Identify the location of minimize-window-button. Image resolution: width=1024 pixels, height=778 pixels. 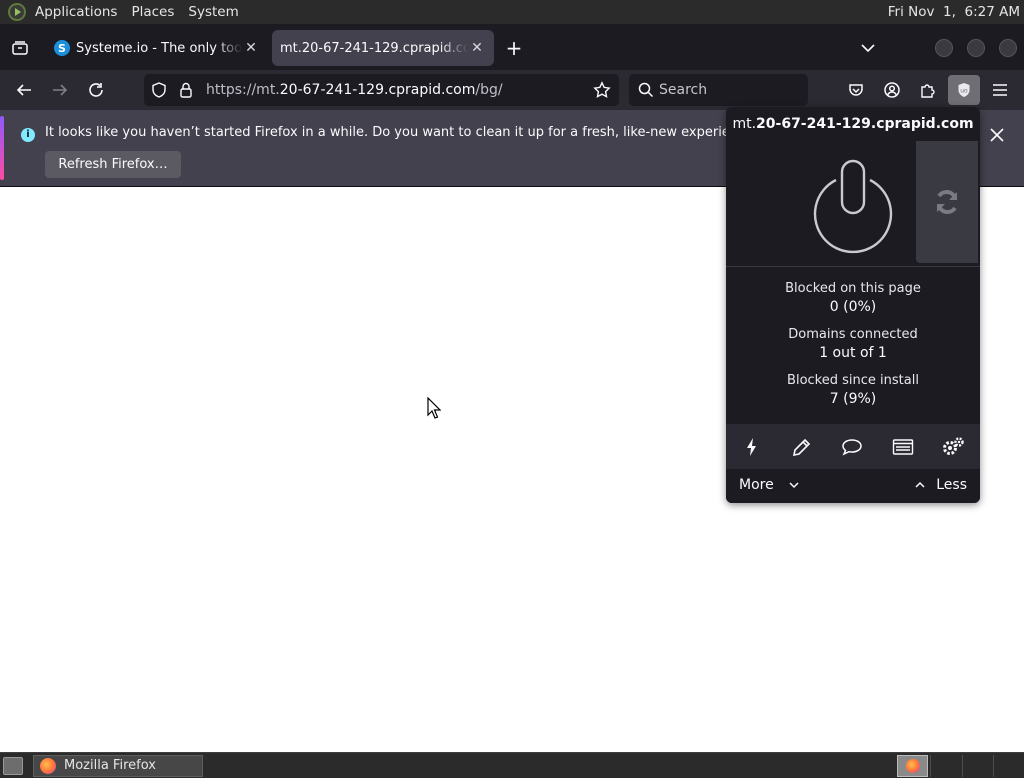
(944, 48).